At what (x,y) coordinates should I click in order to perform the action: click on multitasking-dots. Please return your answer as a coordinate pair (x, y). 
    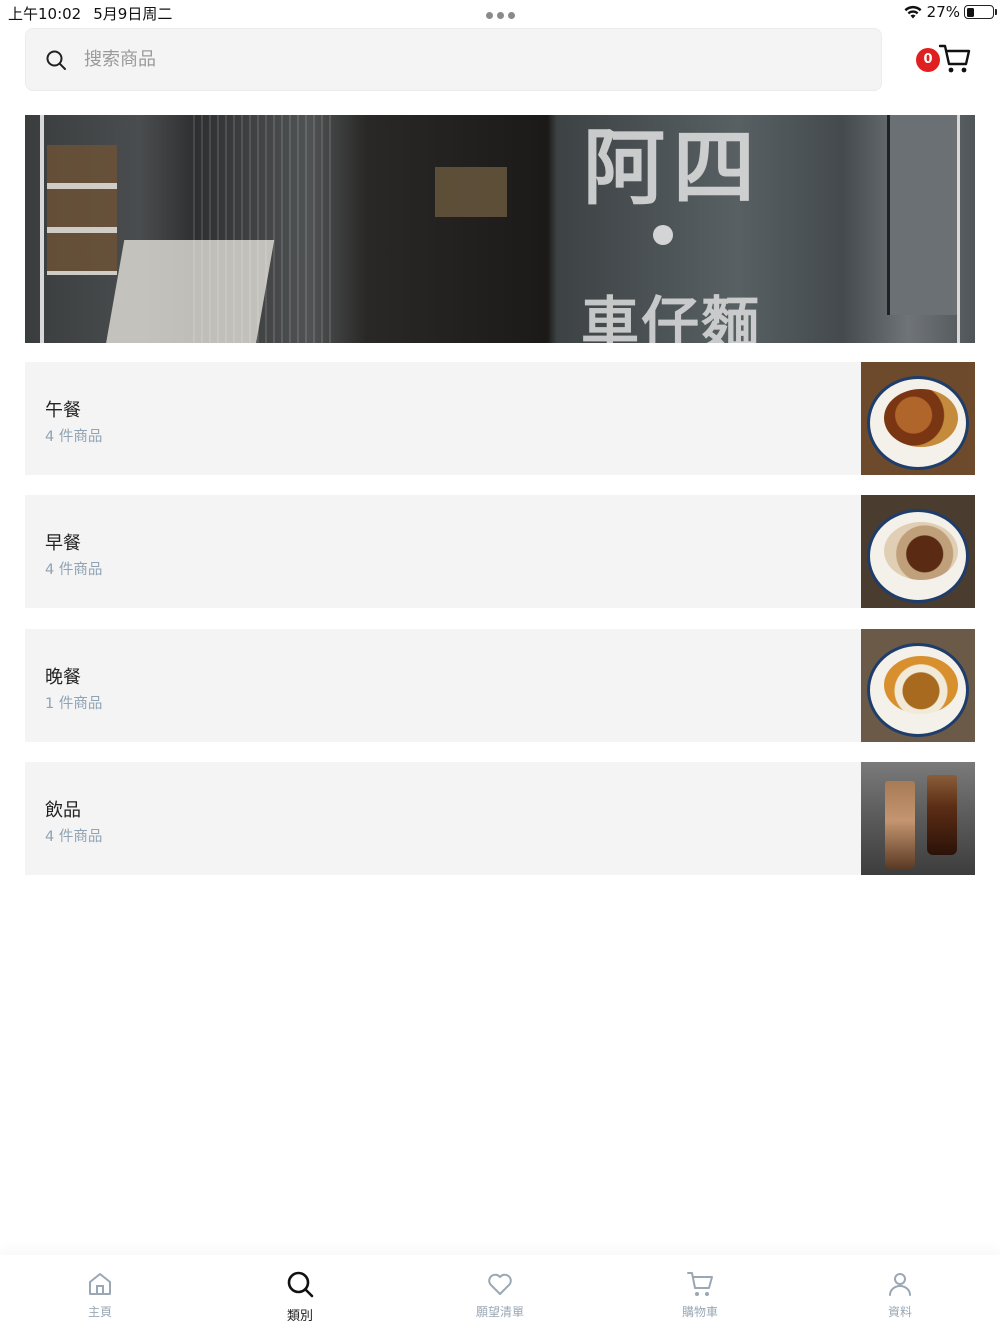
    Looking at the image, I should click on (500, 15).